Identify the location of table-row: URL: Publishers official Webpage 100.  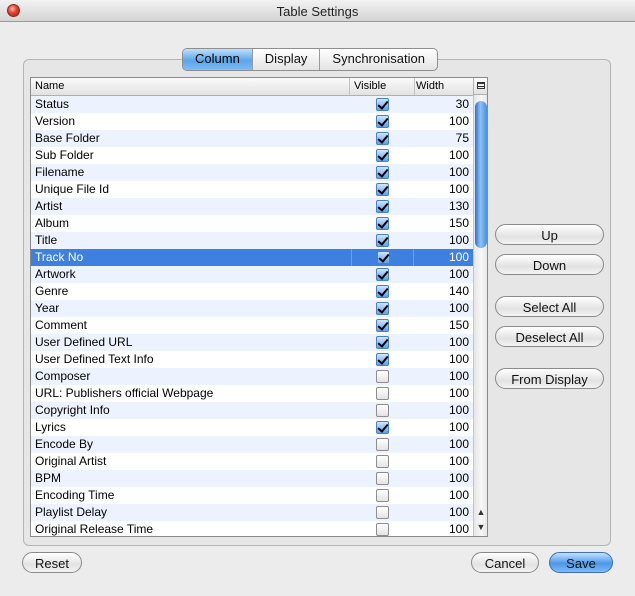
(252, 393).